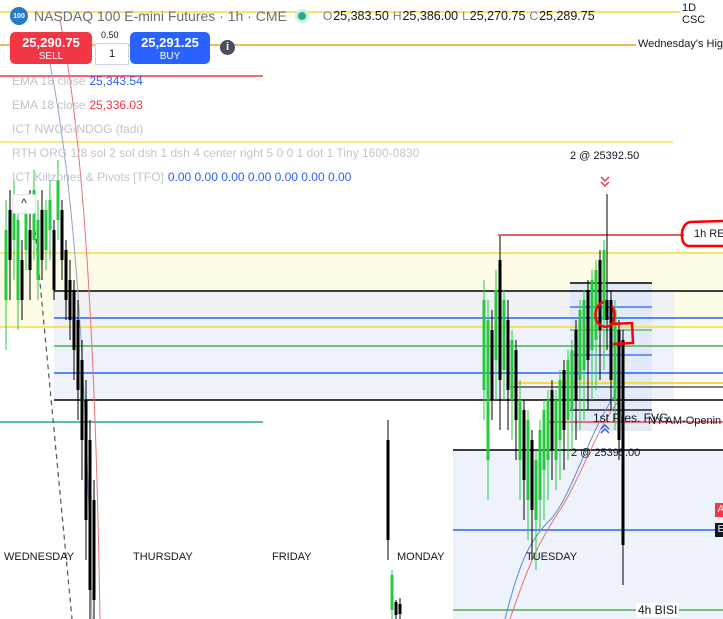  I want to click on spread-value: 0.50, so click(110, 35).